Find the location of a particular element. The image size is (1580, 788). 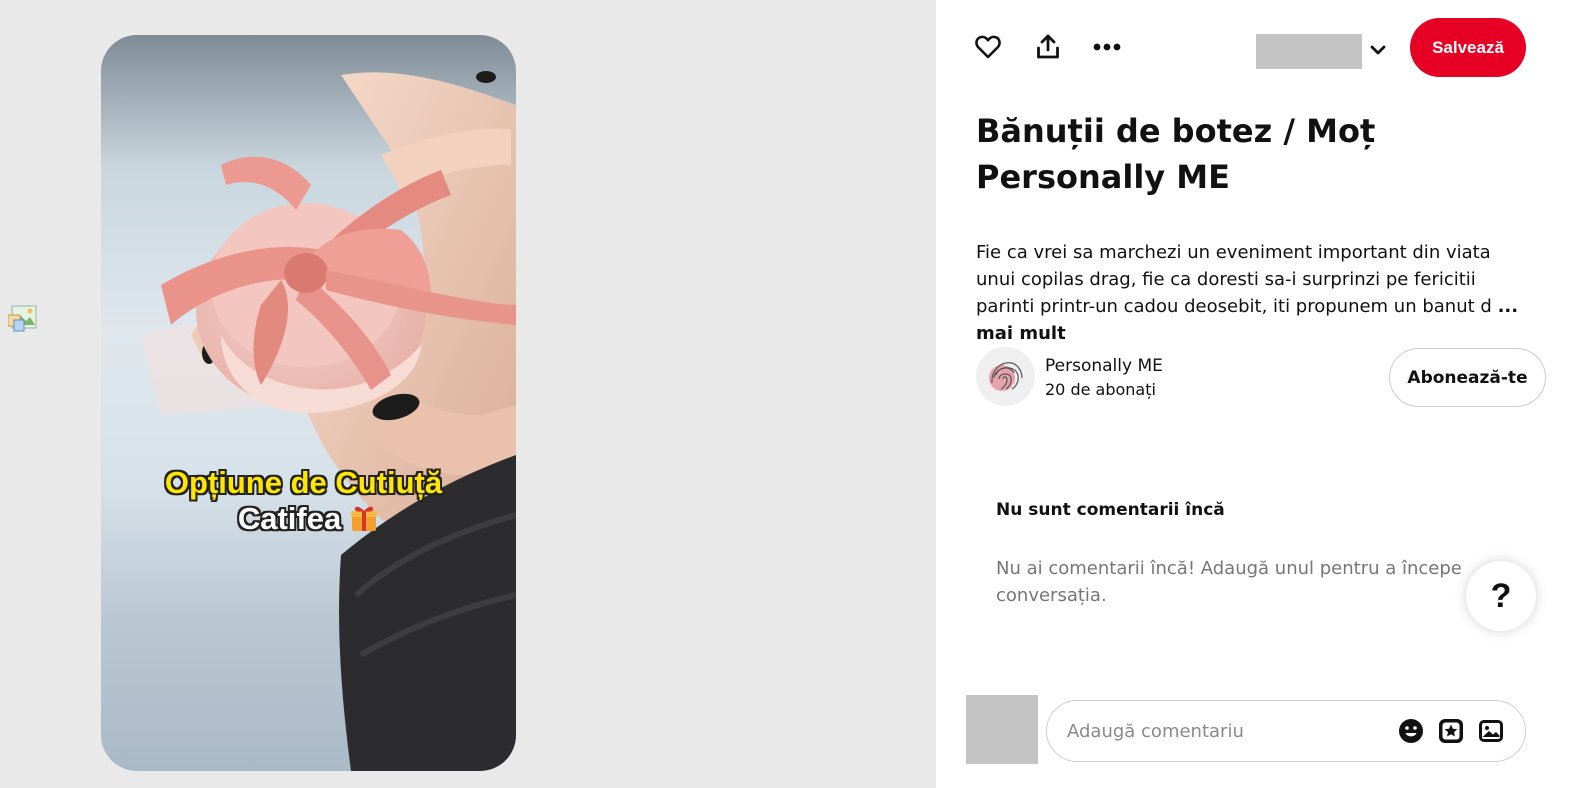

image-upload-icon is located at coordinates (1491, 731).